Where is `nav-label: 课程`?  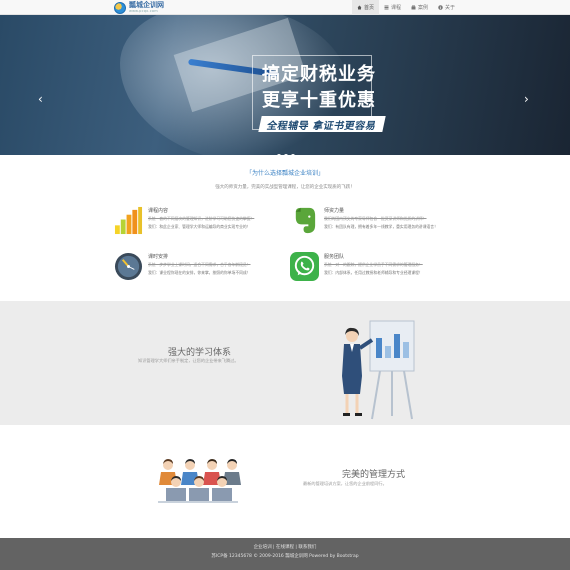
nav-label: 课程 is located at coordinates (395, 8).